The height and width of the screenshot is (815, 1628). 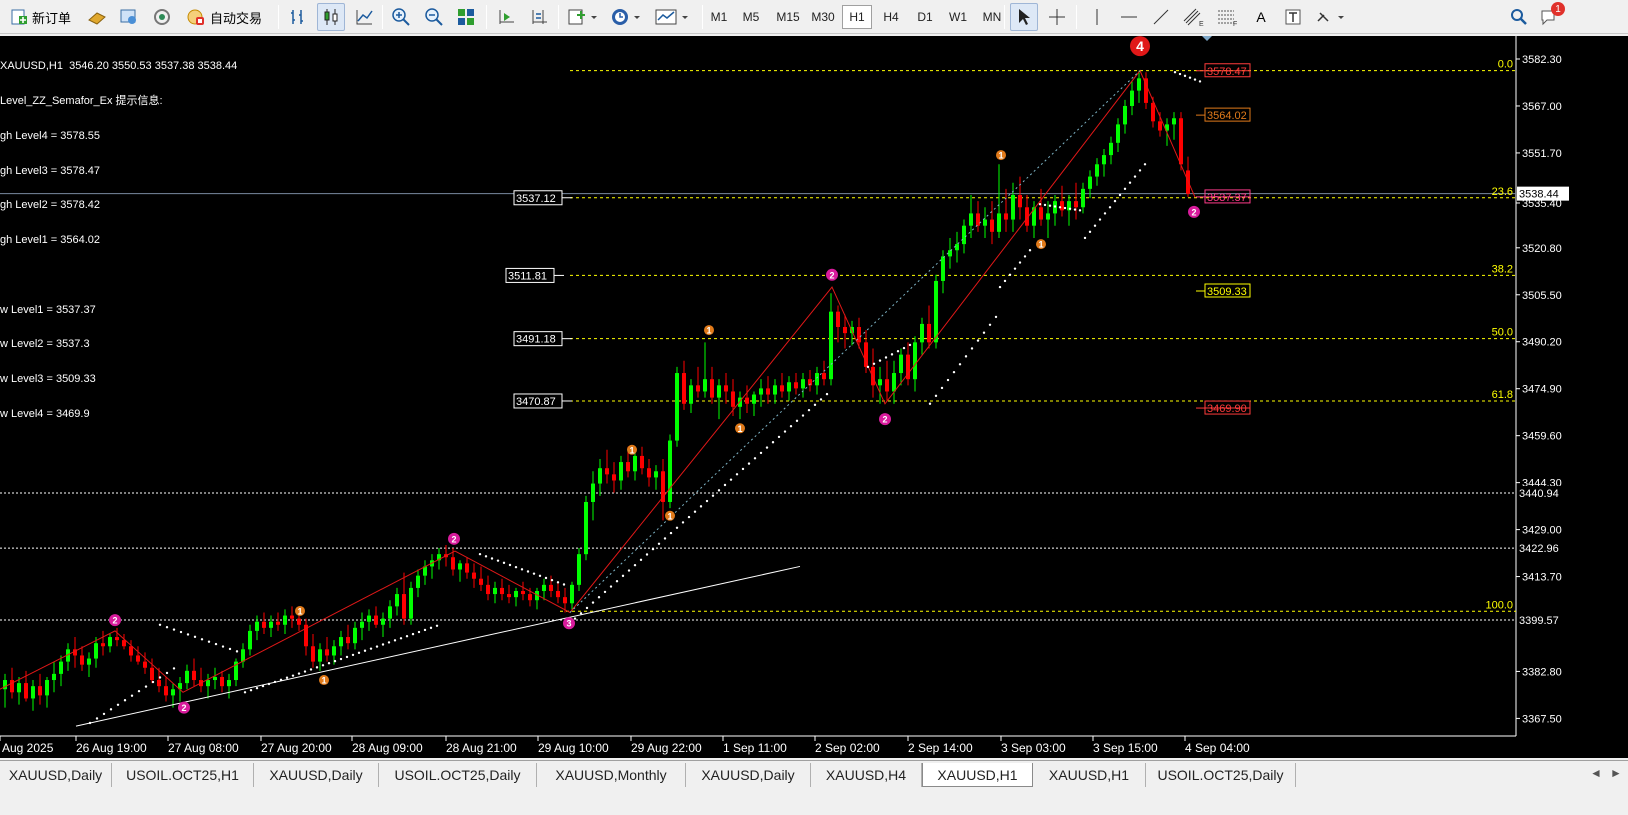 I want to click on templates-button, so click(x=673, y=17).